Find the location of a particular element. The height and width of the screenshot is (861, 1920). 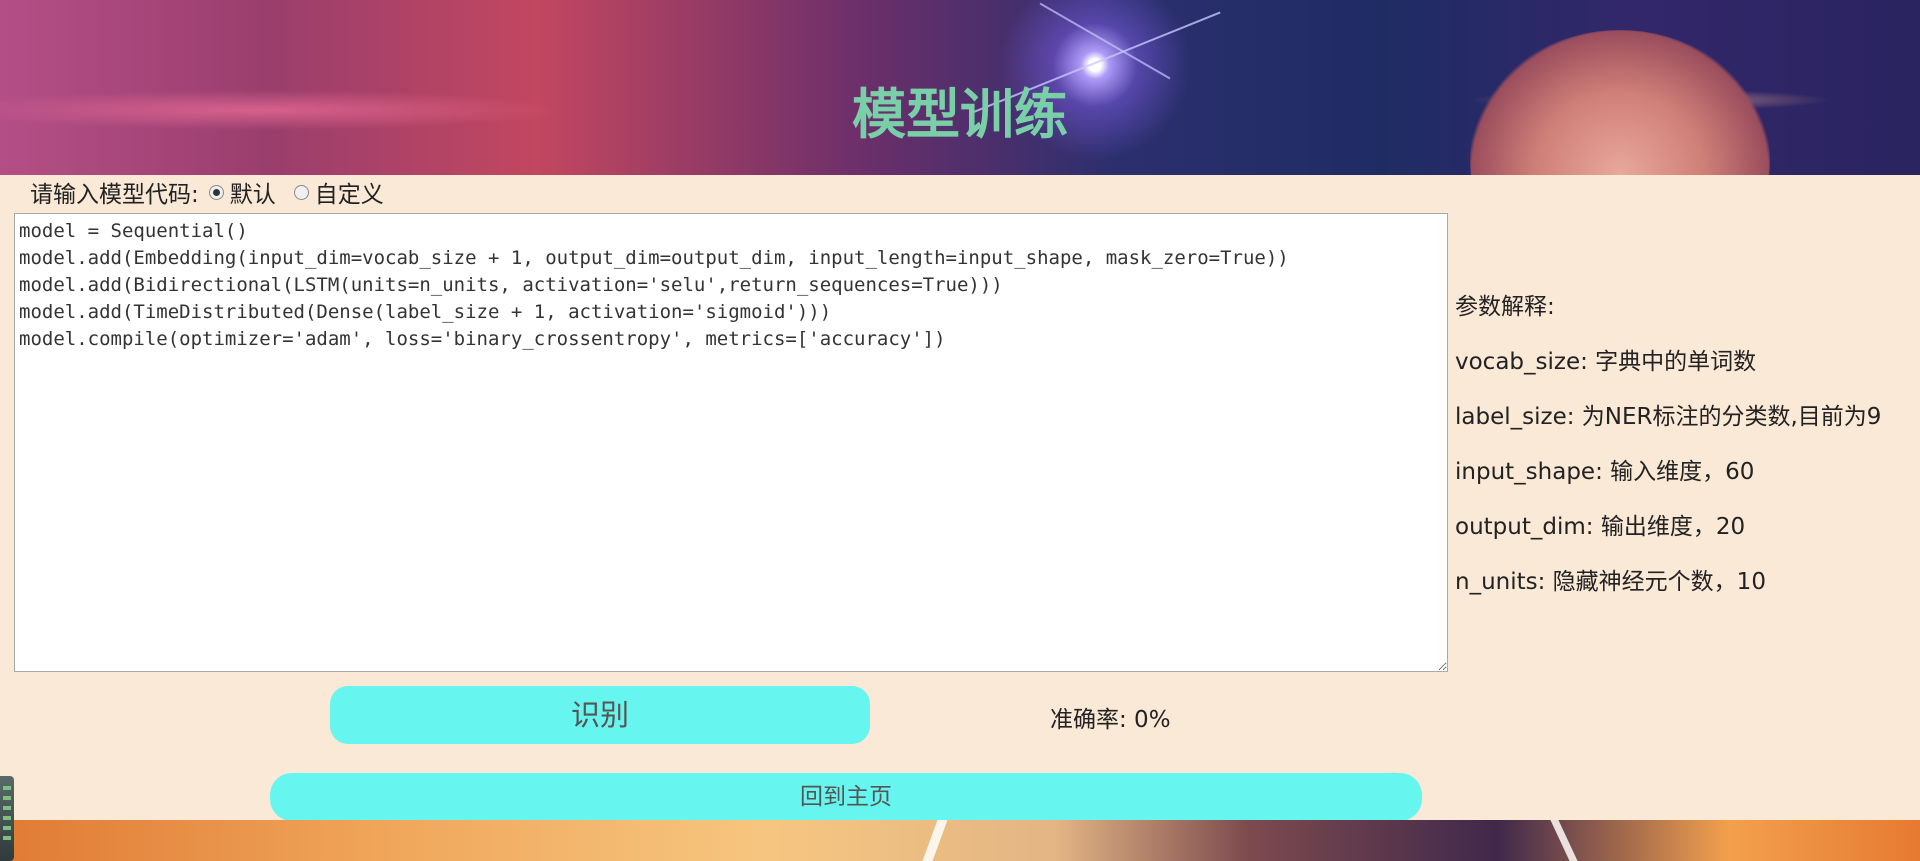

radio-custom-label: 自定义 is located at coordinates (349, 192).